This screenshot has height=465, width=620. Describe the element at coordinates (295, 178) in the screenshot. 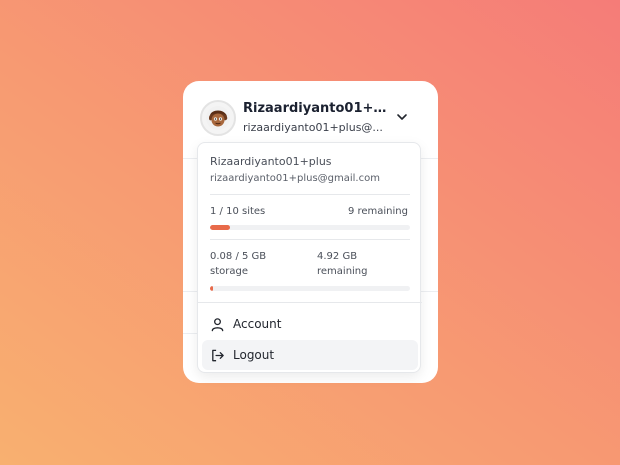

I see `dropdown-account-email: rizaardiyanto01+plus@gmail.com` at that location.